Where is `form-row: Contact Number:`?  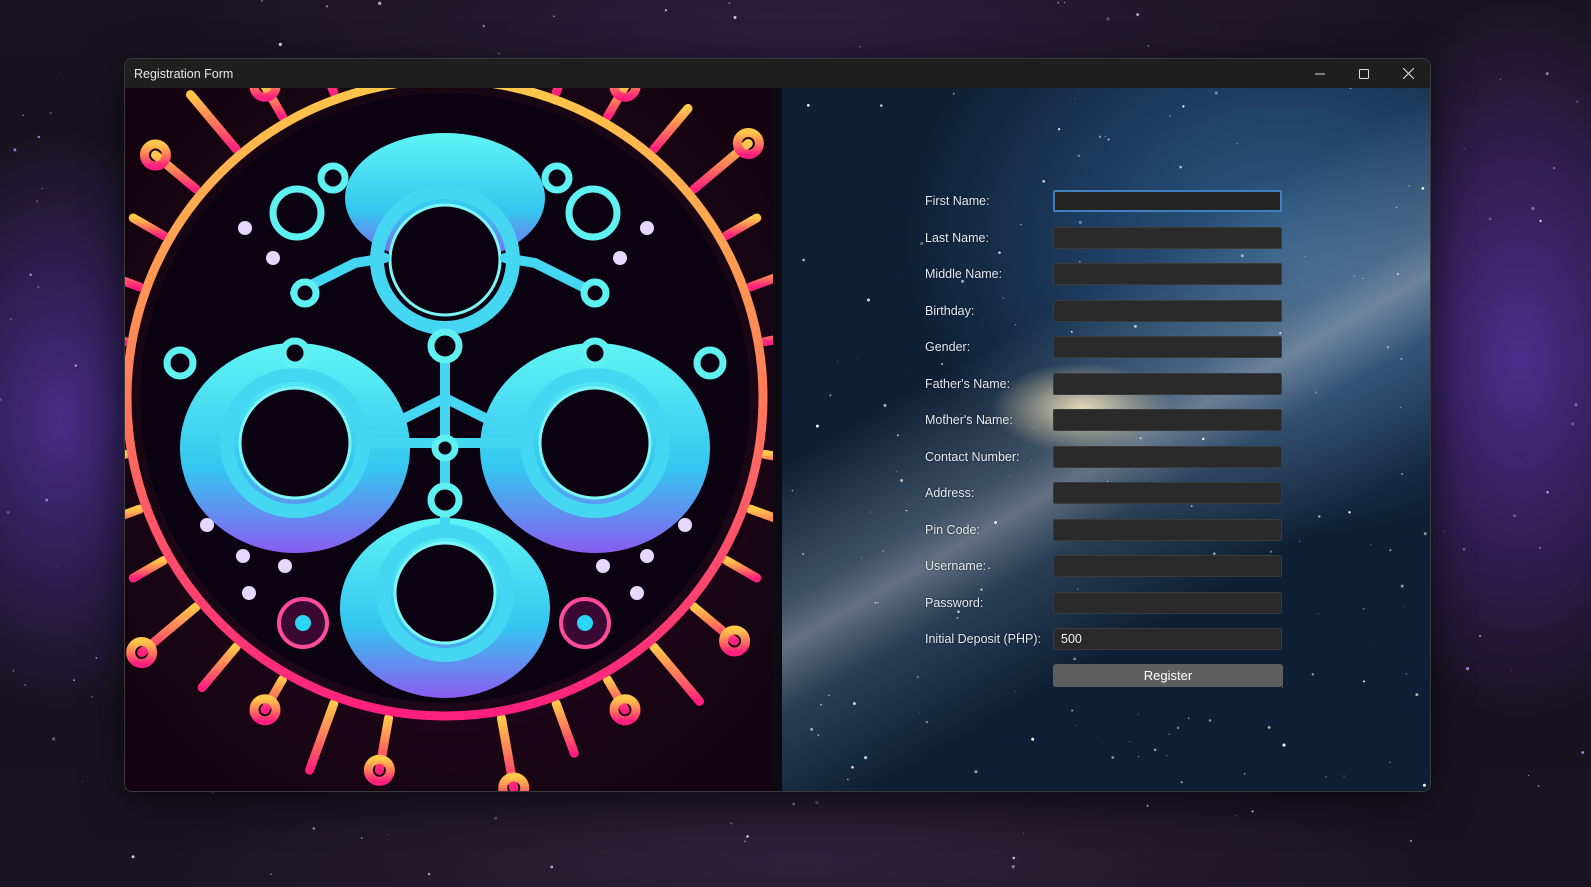
form-row: Contact Number: is located at coordinates (1105, 457).